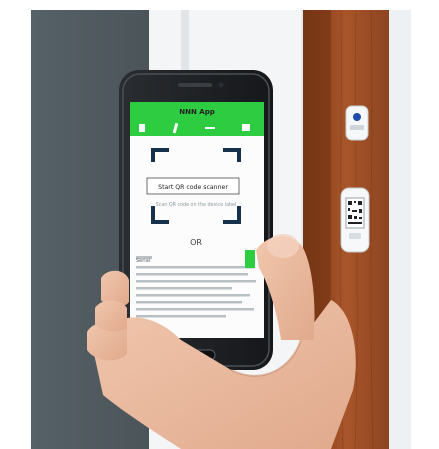  Describe the element at coordinates (195, 85) in the screenshot. I see `phone-speaker` at that location.